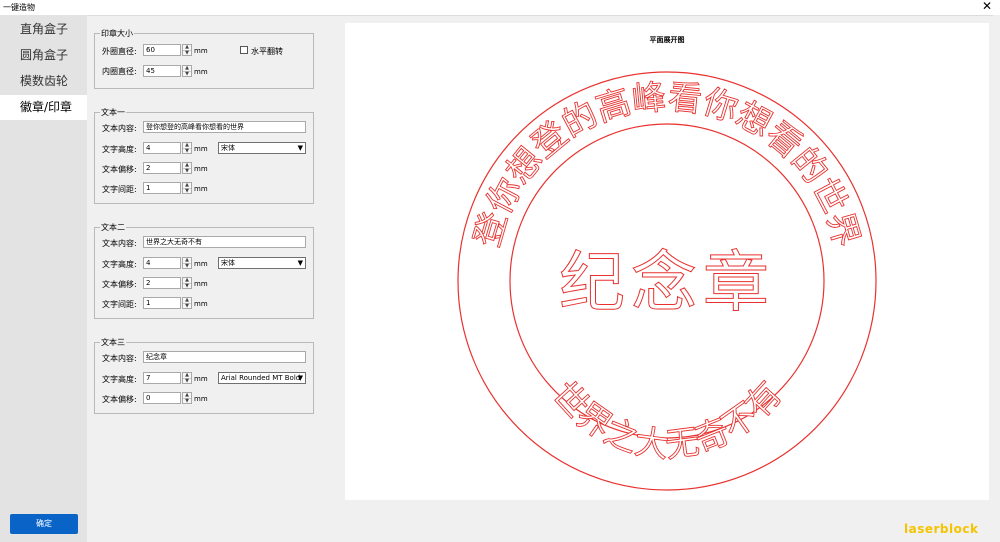  What do you see at coordinates (43, 55) in the screenshot?
I see `sidebar-item-rounded-box: 圆角盒子` at bounding box center [43, 55].